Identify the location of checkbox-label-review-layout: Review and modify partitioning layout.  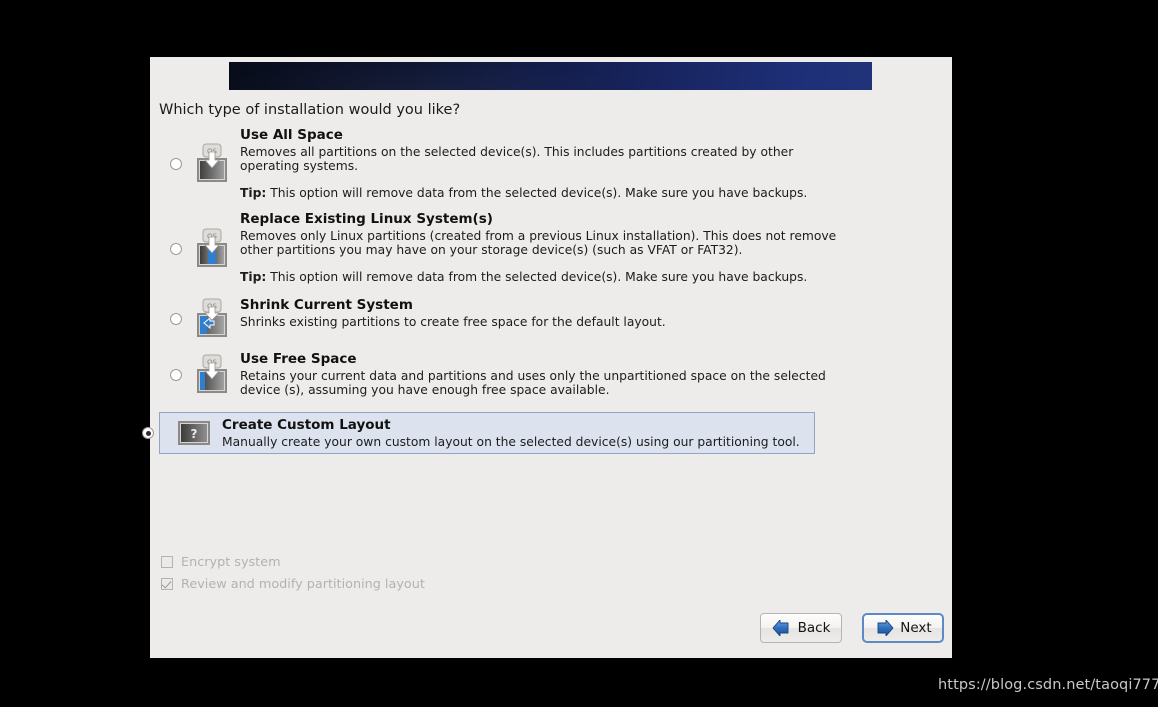
(303, 584).